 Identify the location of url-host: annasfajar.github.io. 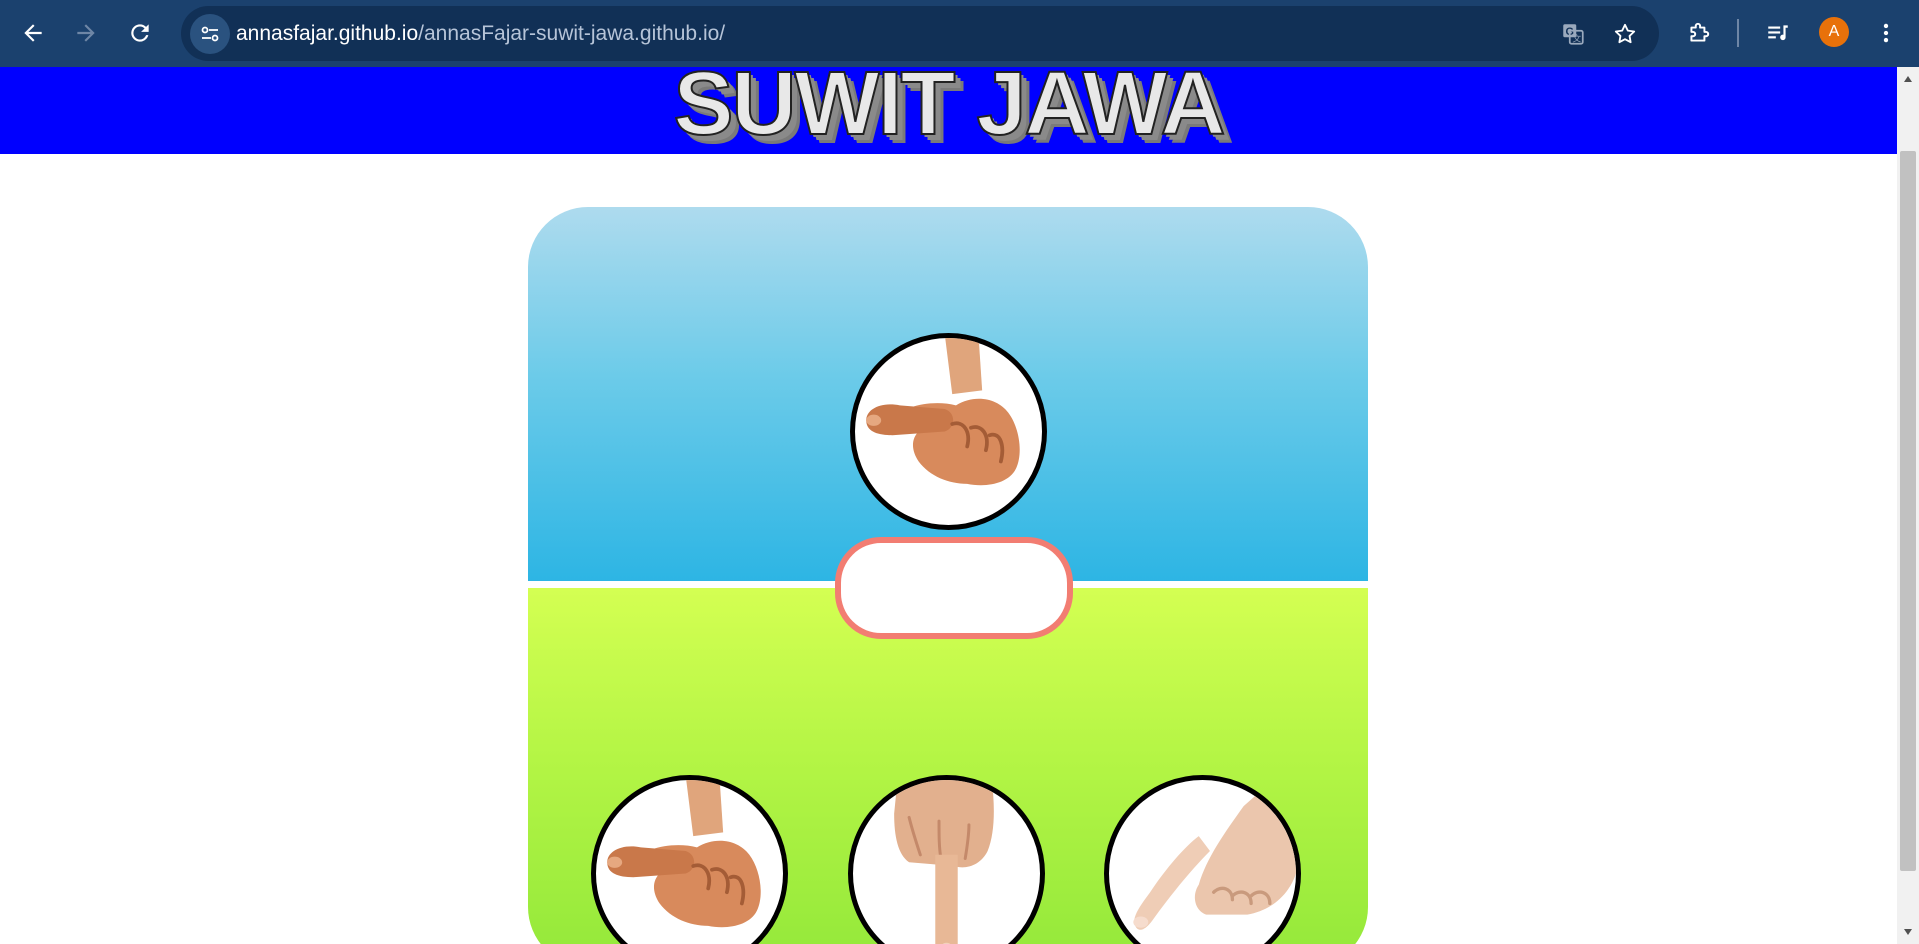
(327, 33).